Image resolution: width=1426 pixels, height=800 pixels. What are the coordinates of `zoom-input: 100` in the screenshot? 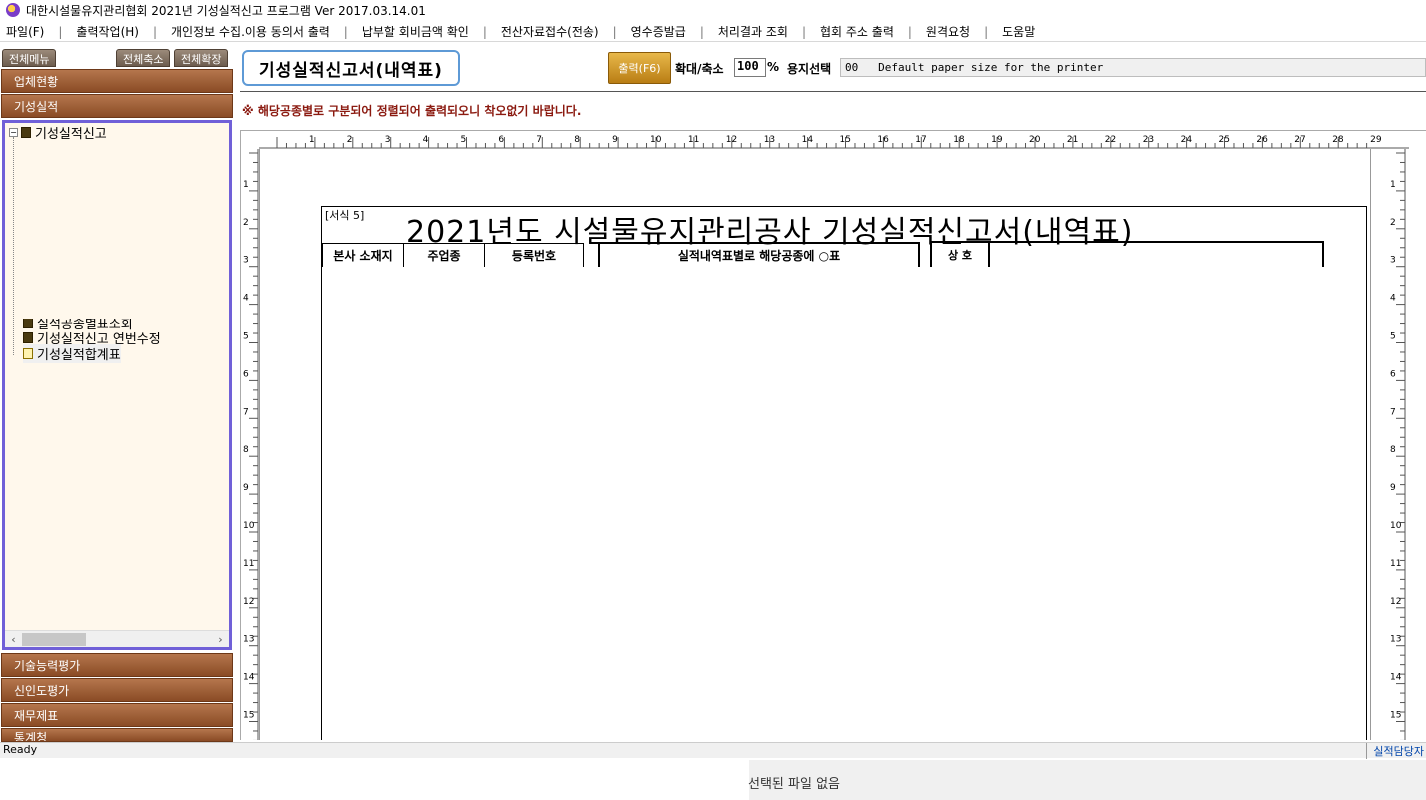 It's located at (750, 67).